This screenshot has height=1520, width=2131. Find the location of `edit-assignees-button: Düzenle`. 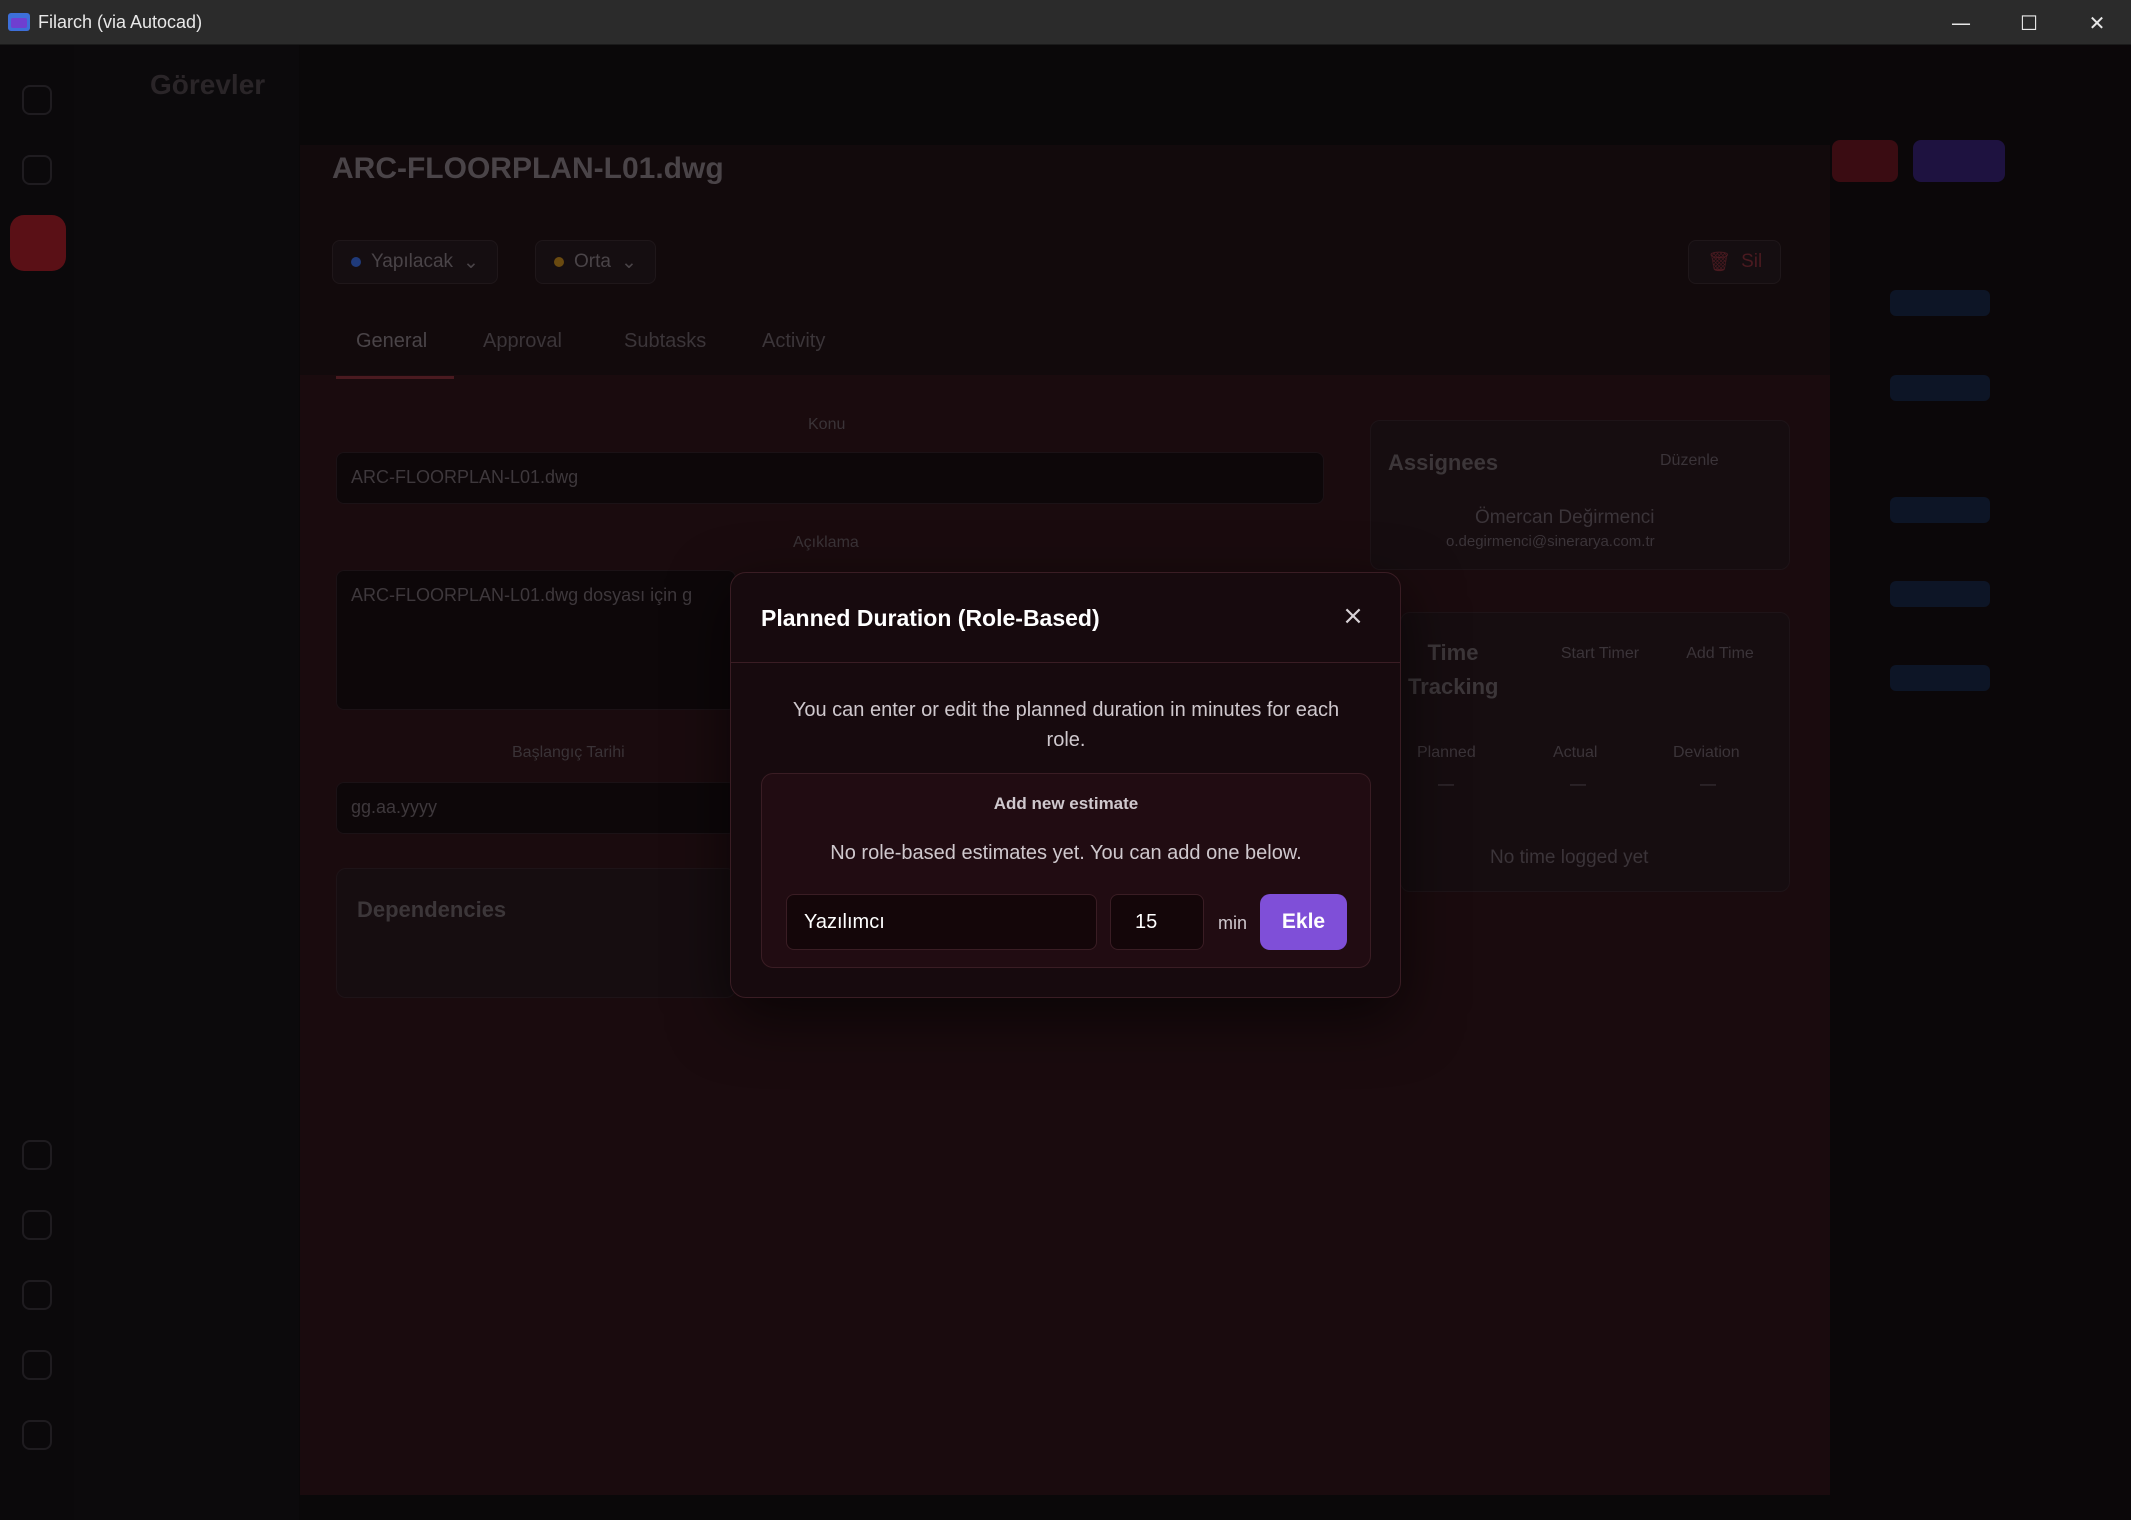

edit-assignees-button: Düzenle is located at coordinates (1689, 461).